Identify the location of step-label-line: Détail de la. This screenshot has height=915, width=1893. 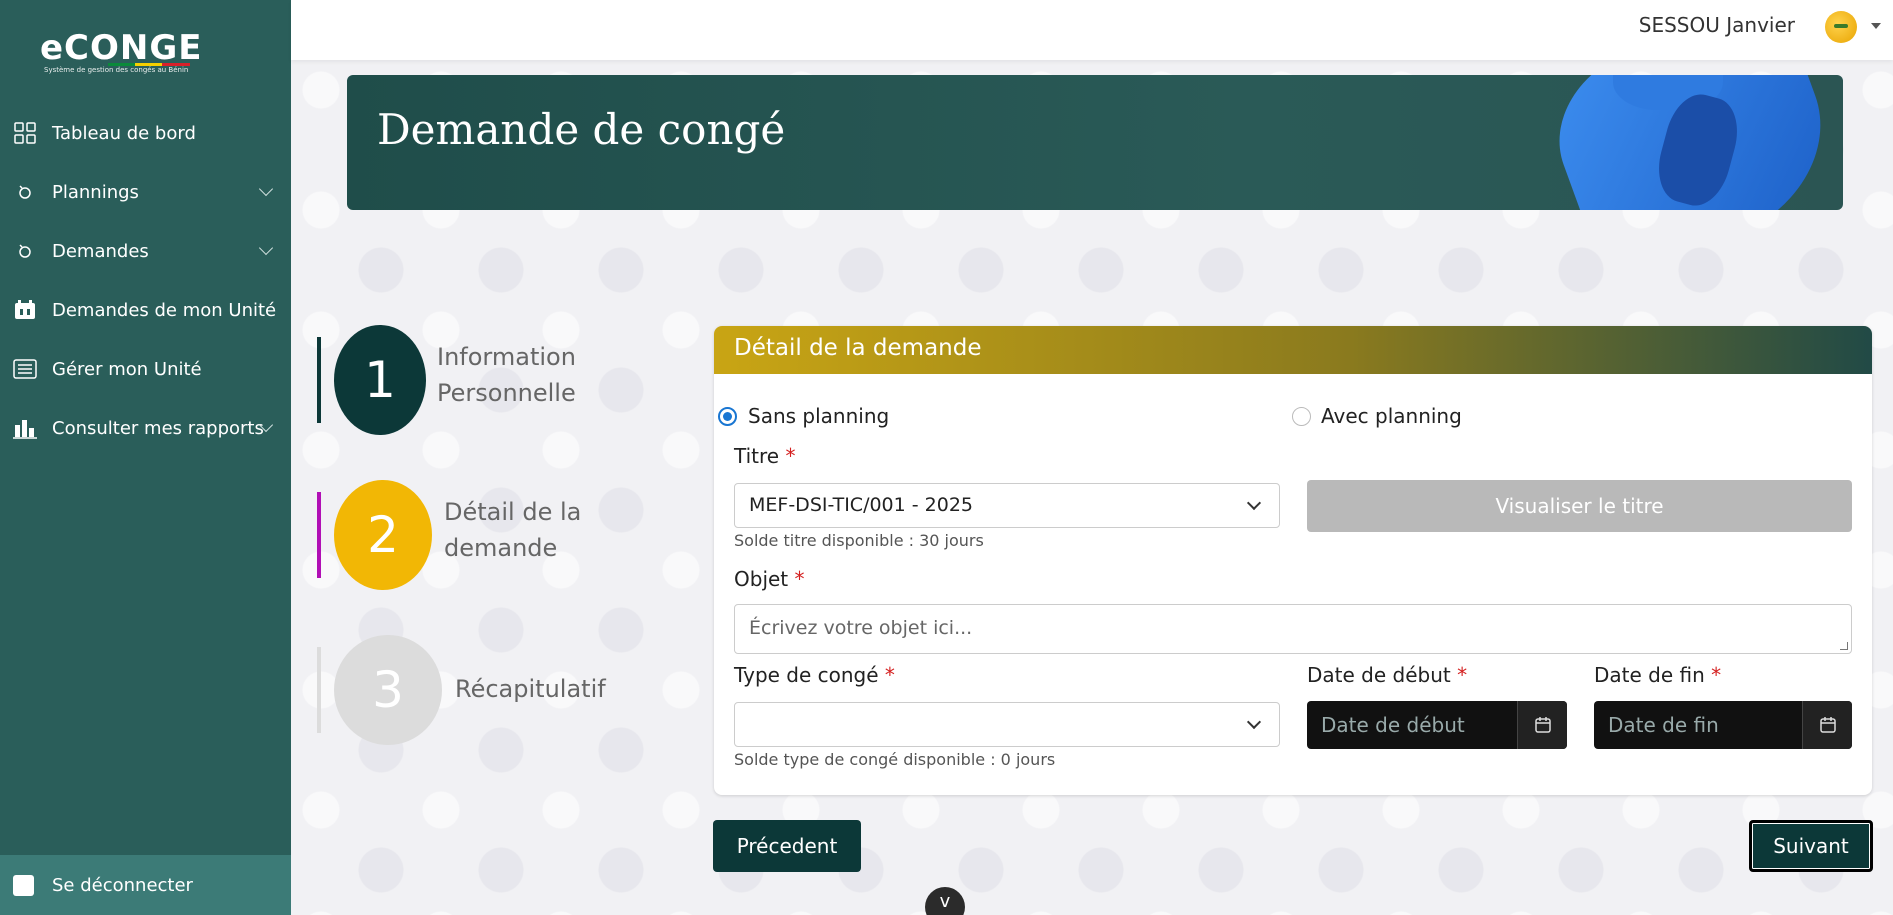
(513, 512).